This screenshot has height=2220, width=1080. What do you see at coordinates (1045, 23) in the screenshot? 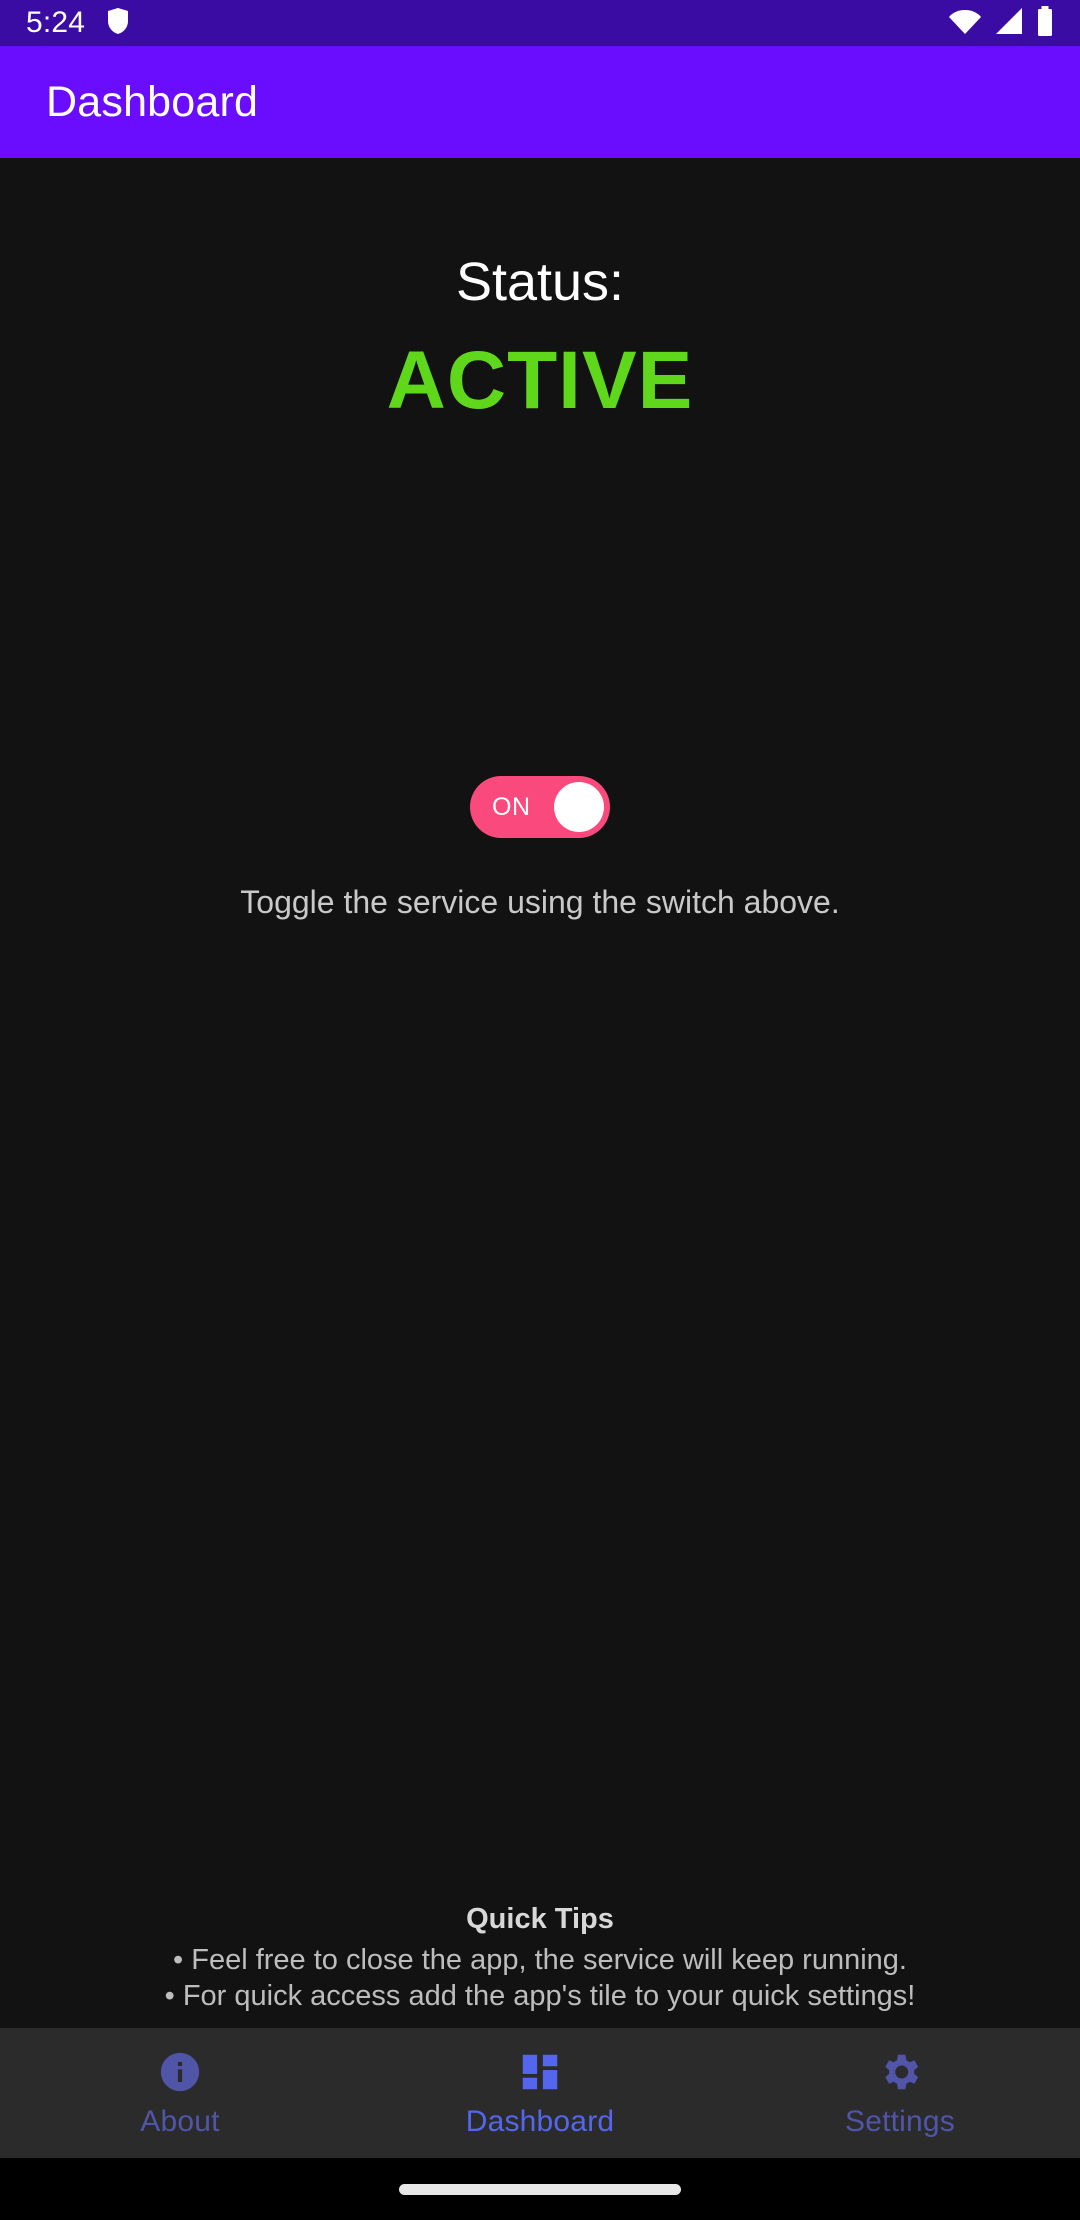
I see `battery-icon` at bounding box center [1045, 23].